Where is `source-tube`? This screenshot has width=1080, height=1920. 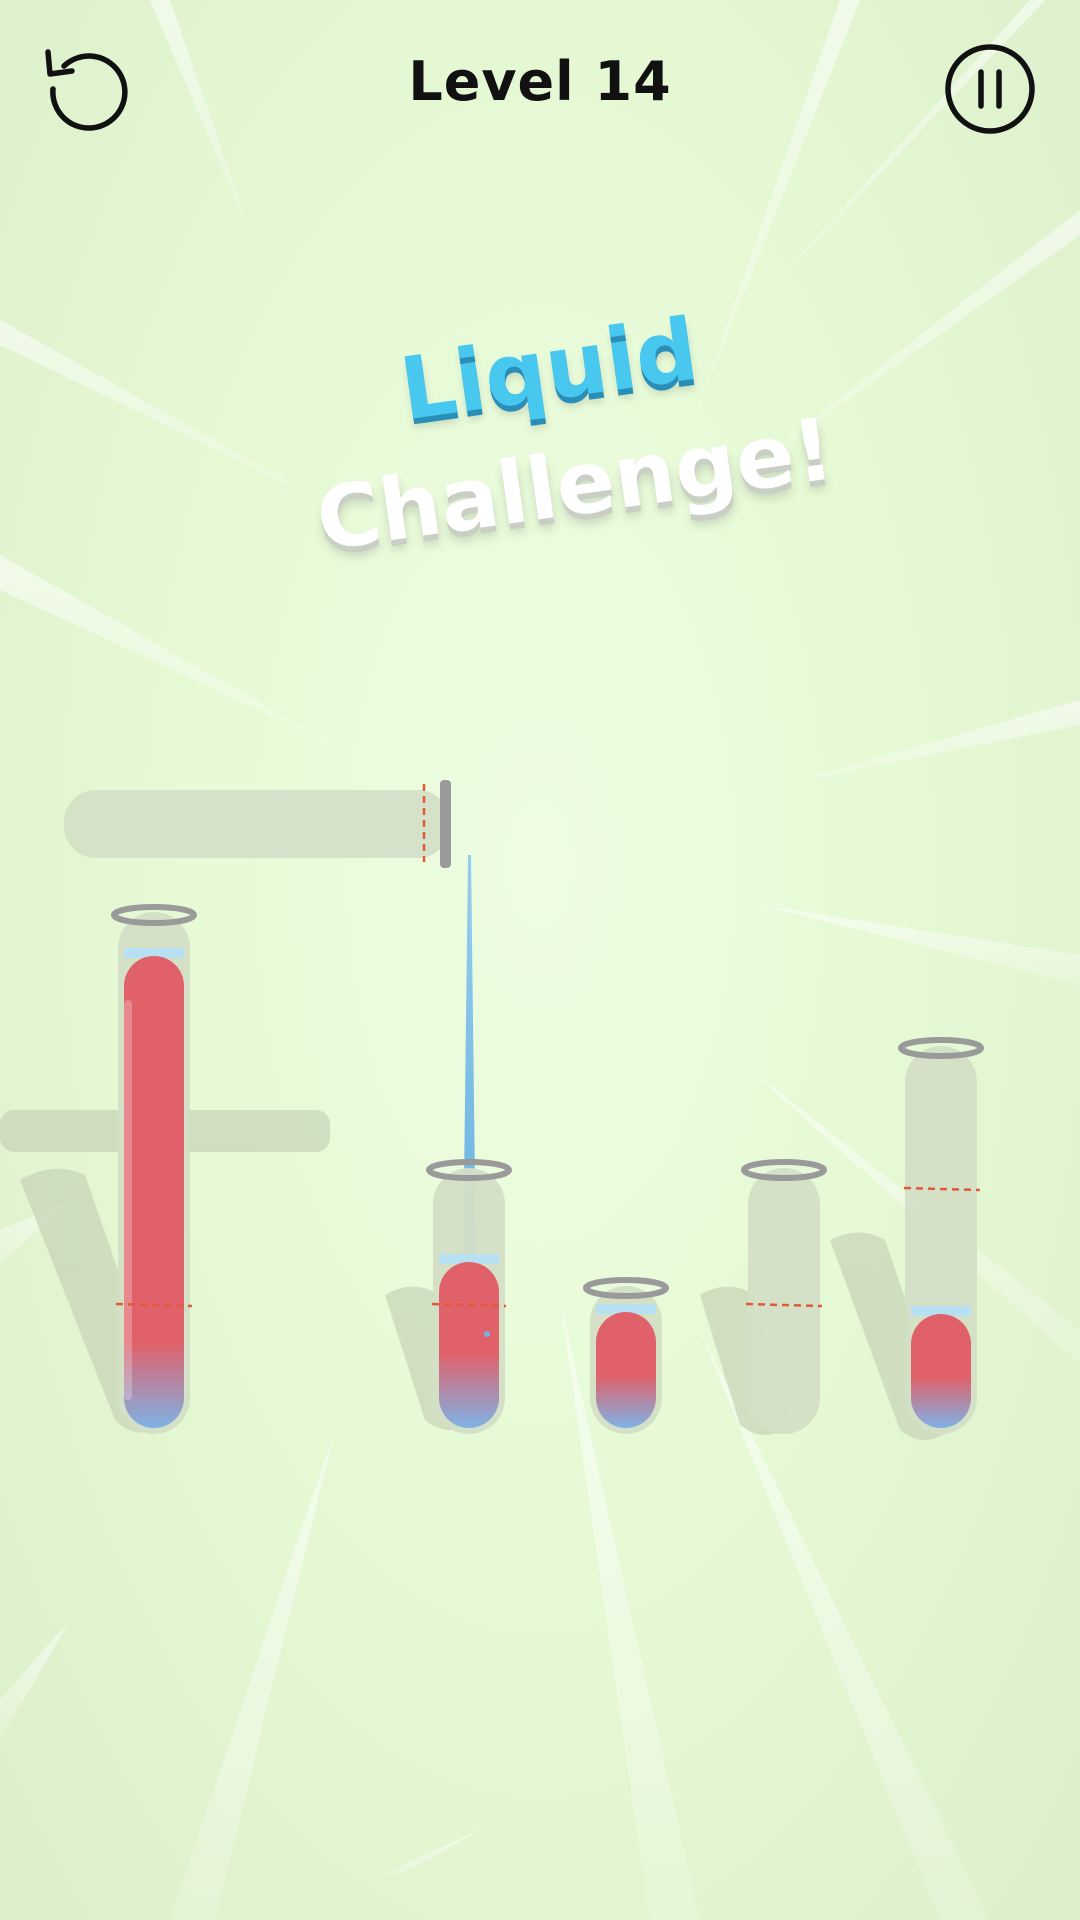
source-tube is located at coordinates (257, 824).